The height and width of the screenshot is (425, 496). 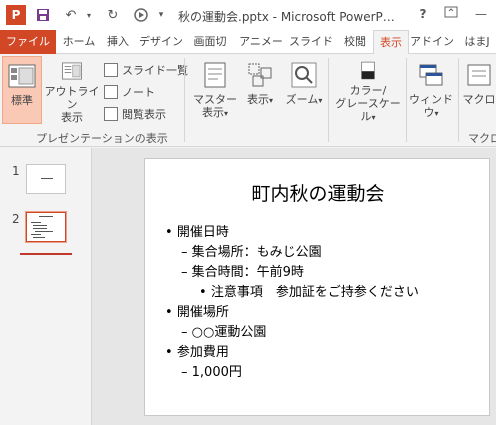 What do you see at coordinates (368, 110) in the screenshot?
I see `color-grayscale-label-2: グレースケール` at bounding box center [368, 110].